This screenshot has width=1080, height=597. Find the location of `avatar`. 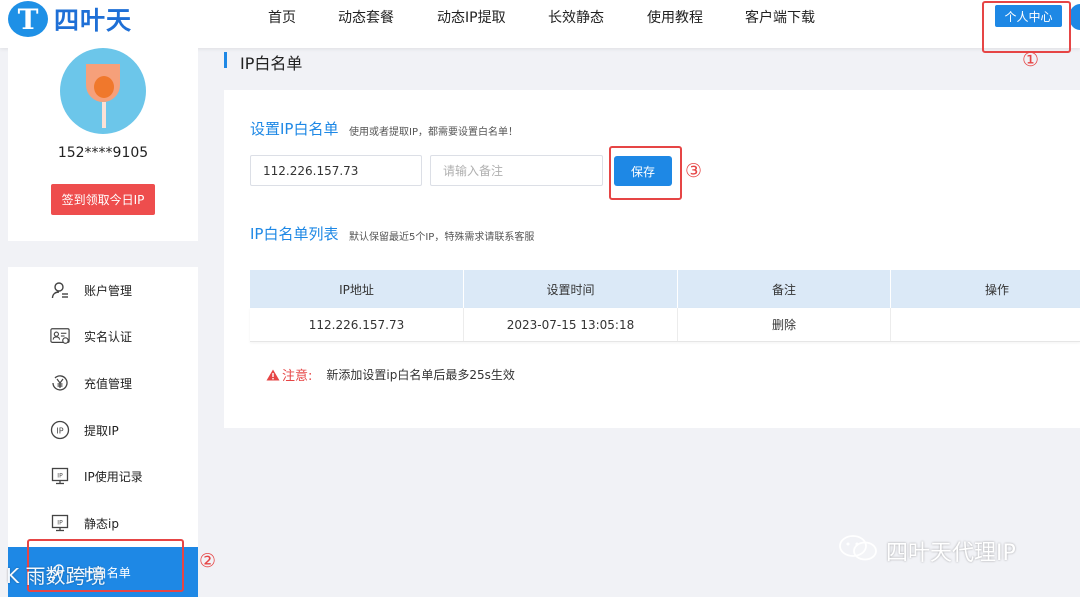

avatar is located at coordinates (103, 91).